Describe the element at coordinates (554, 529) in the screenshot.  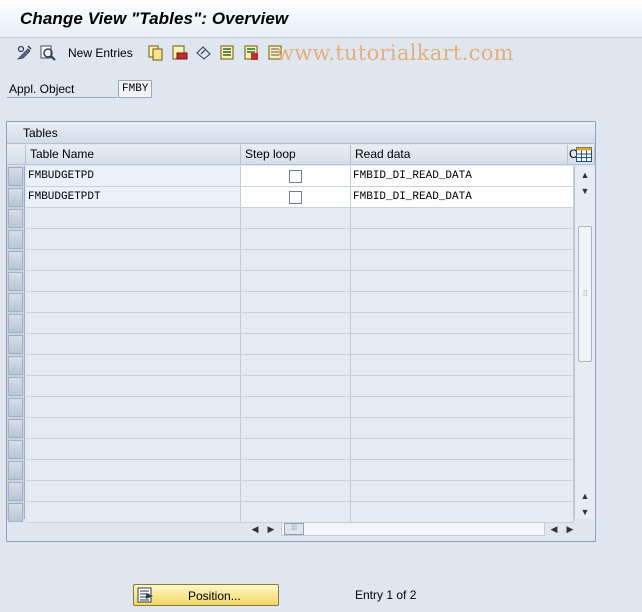
I see `scroll-left-end-icon: ◀` at that location.